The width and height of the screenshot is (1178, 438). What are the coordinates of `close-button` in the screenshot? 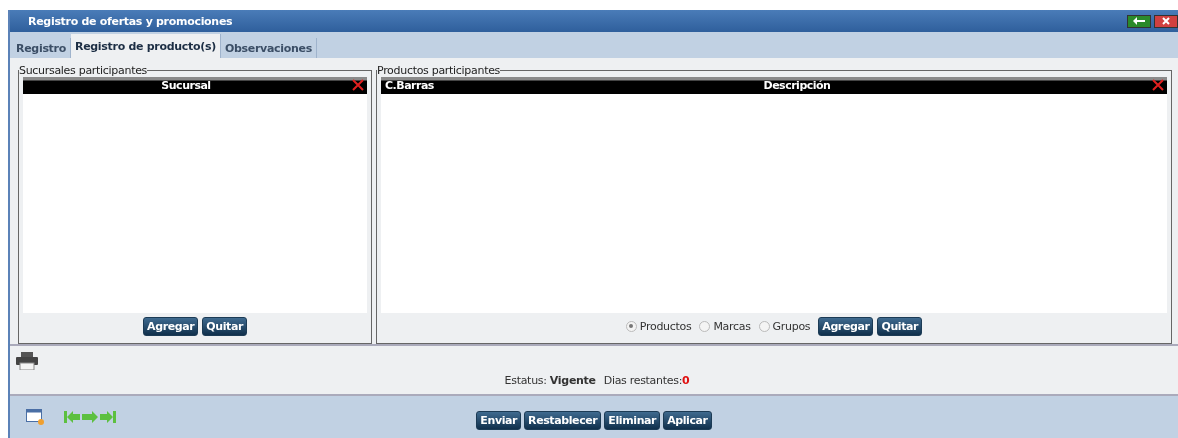 It's located at (1166, 21).